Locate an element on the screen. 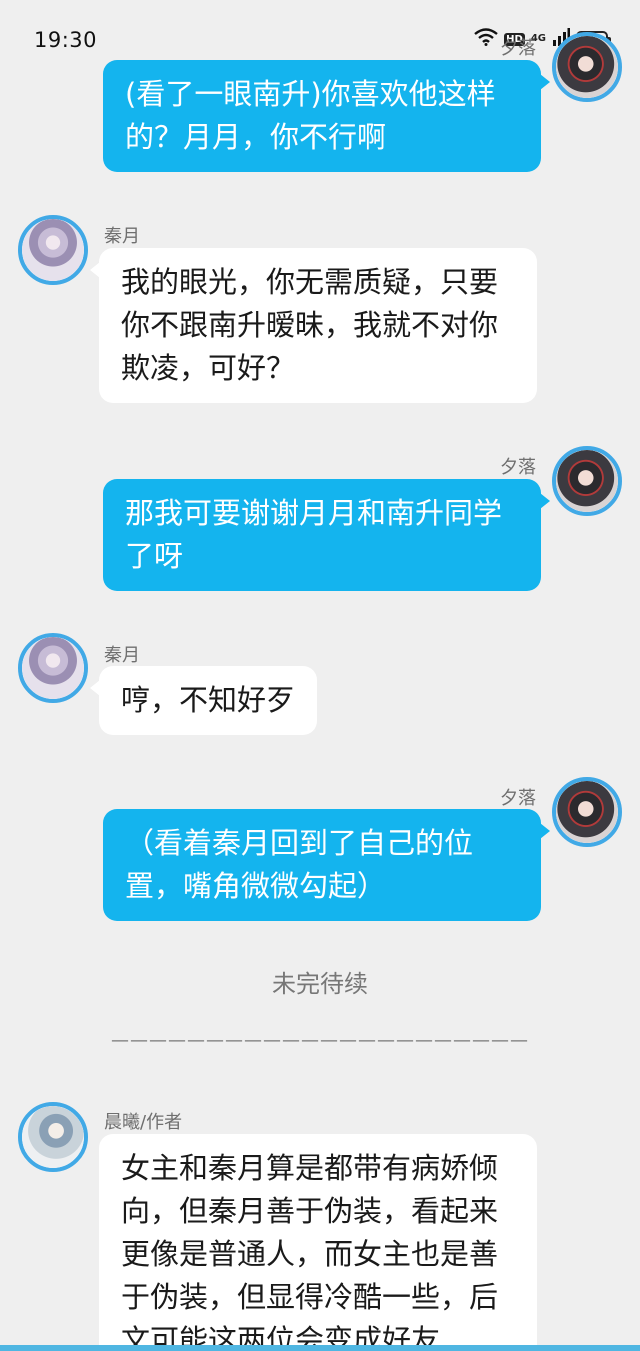  status-time: 19:30 is located at coordinates (66, 40).